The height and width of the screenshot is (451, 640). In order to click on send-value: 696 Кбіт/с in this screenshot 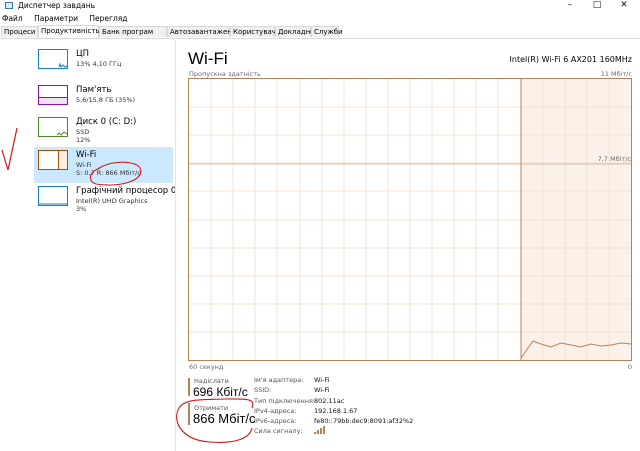, I will do `click(220, 392)`.